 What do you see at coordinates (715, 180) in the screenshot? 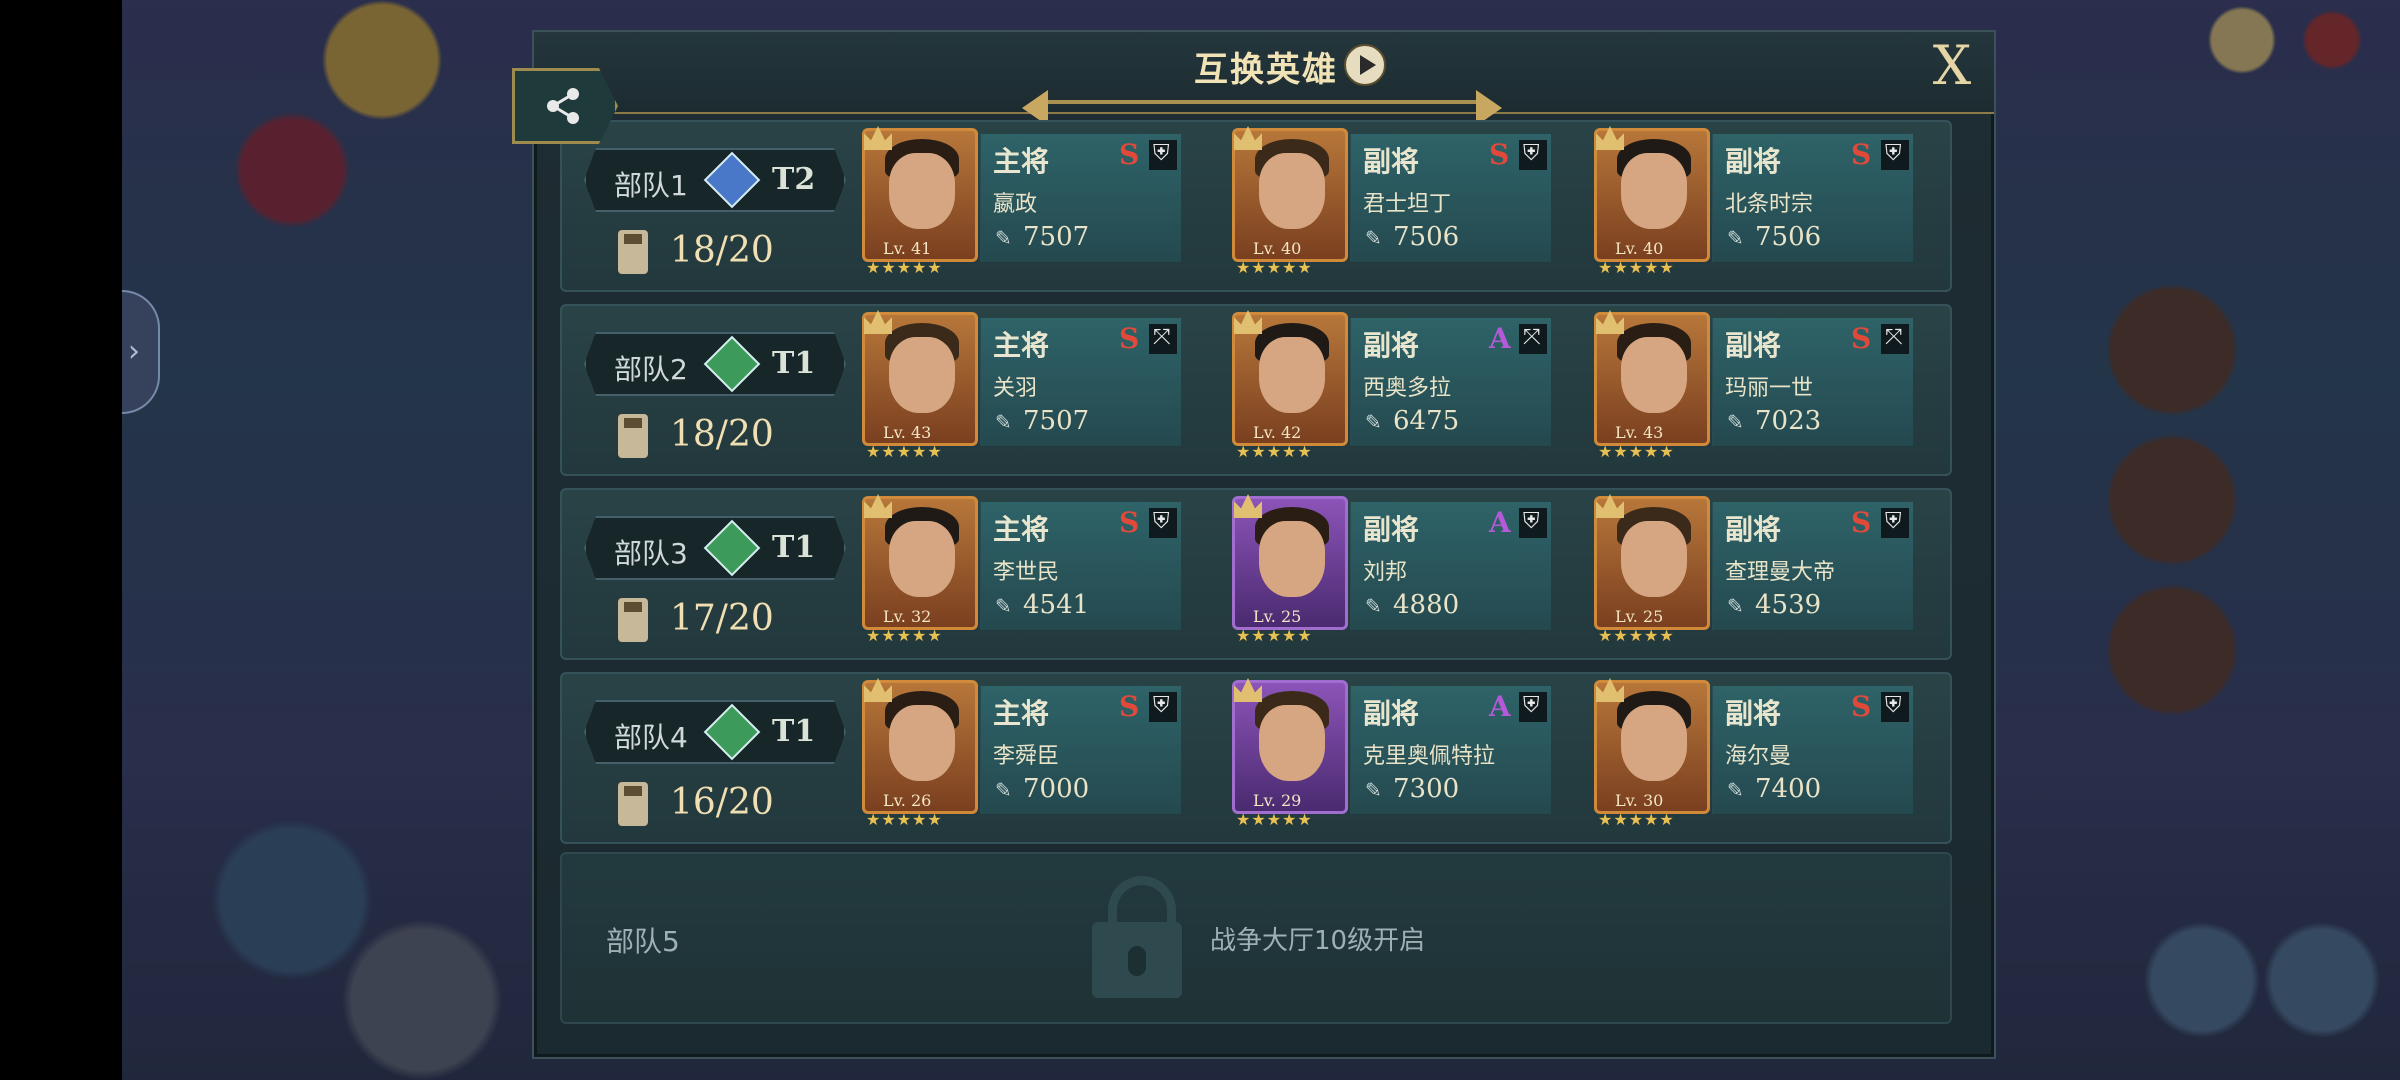
I see `squad-label: 部队1 T2` at bounding box center [715, 180].